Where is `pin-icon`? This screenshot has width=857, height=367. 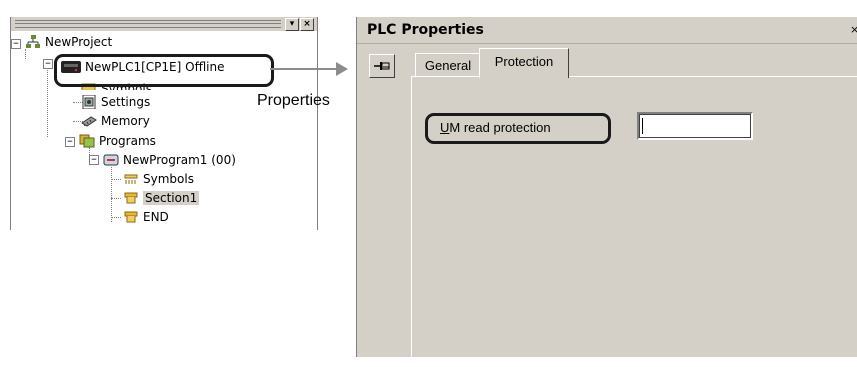
pin-icon is located at coordinates (382, 66).